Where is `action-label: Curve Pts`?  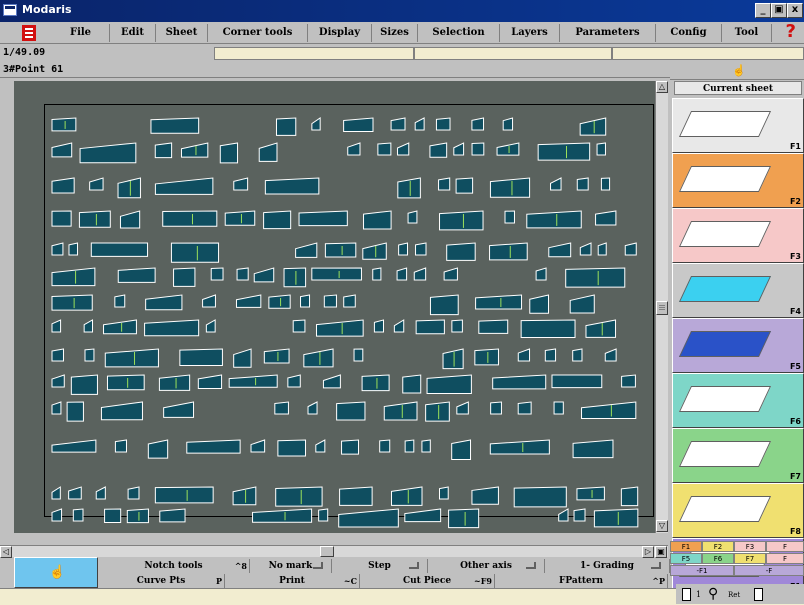
action-label: Curve Pts is located at coordinates (161, 581).